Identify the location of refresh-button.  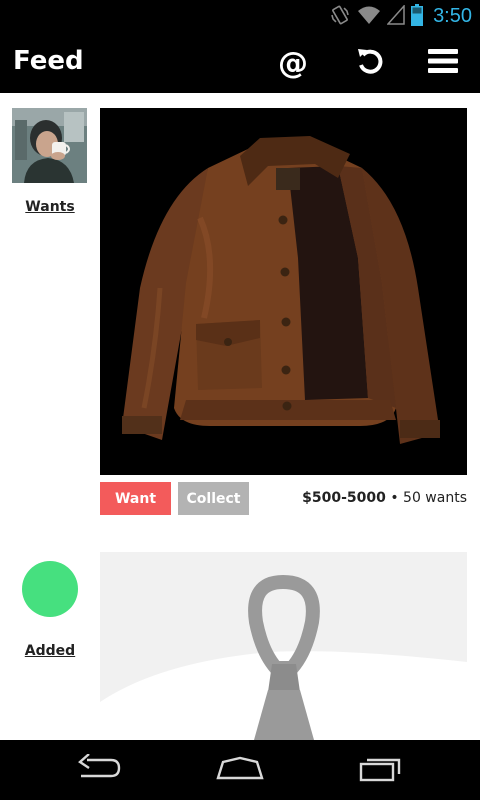
(369, 63).